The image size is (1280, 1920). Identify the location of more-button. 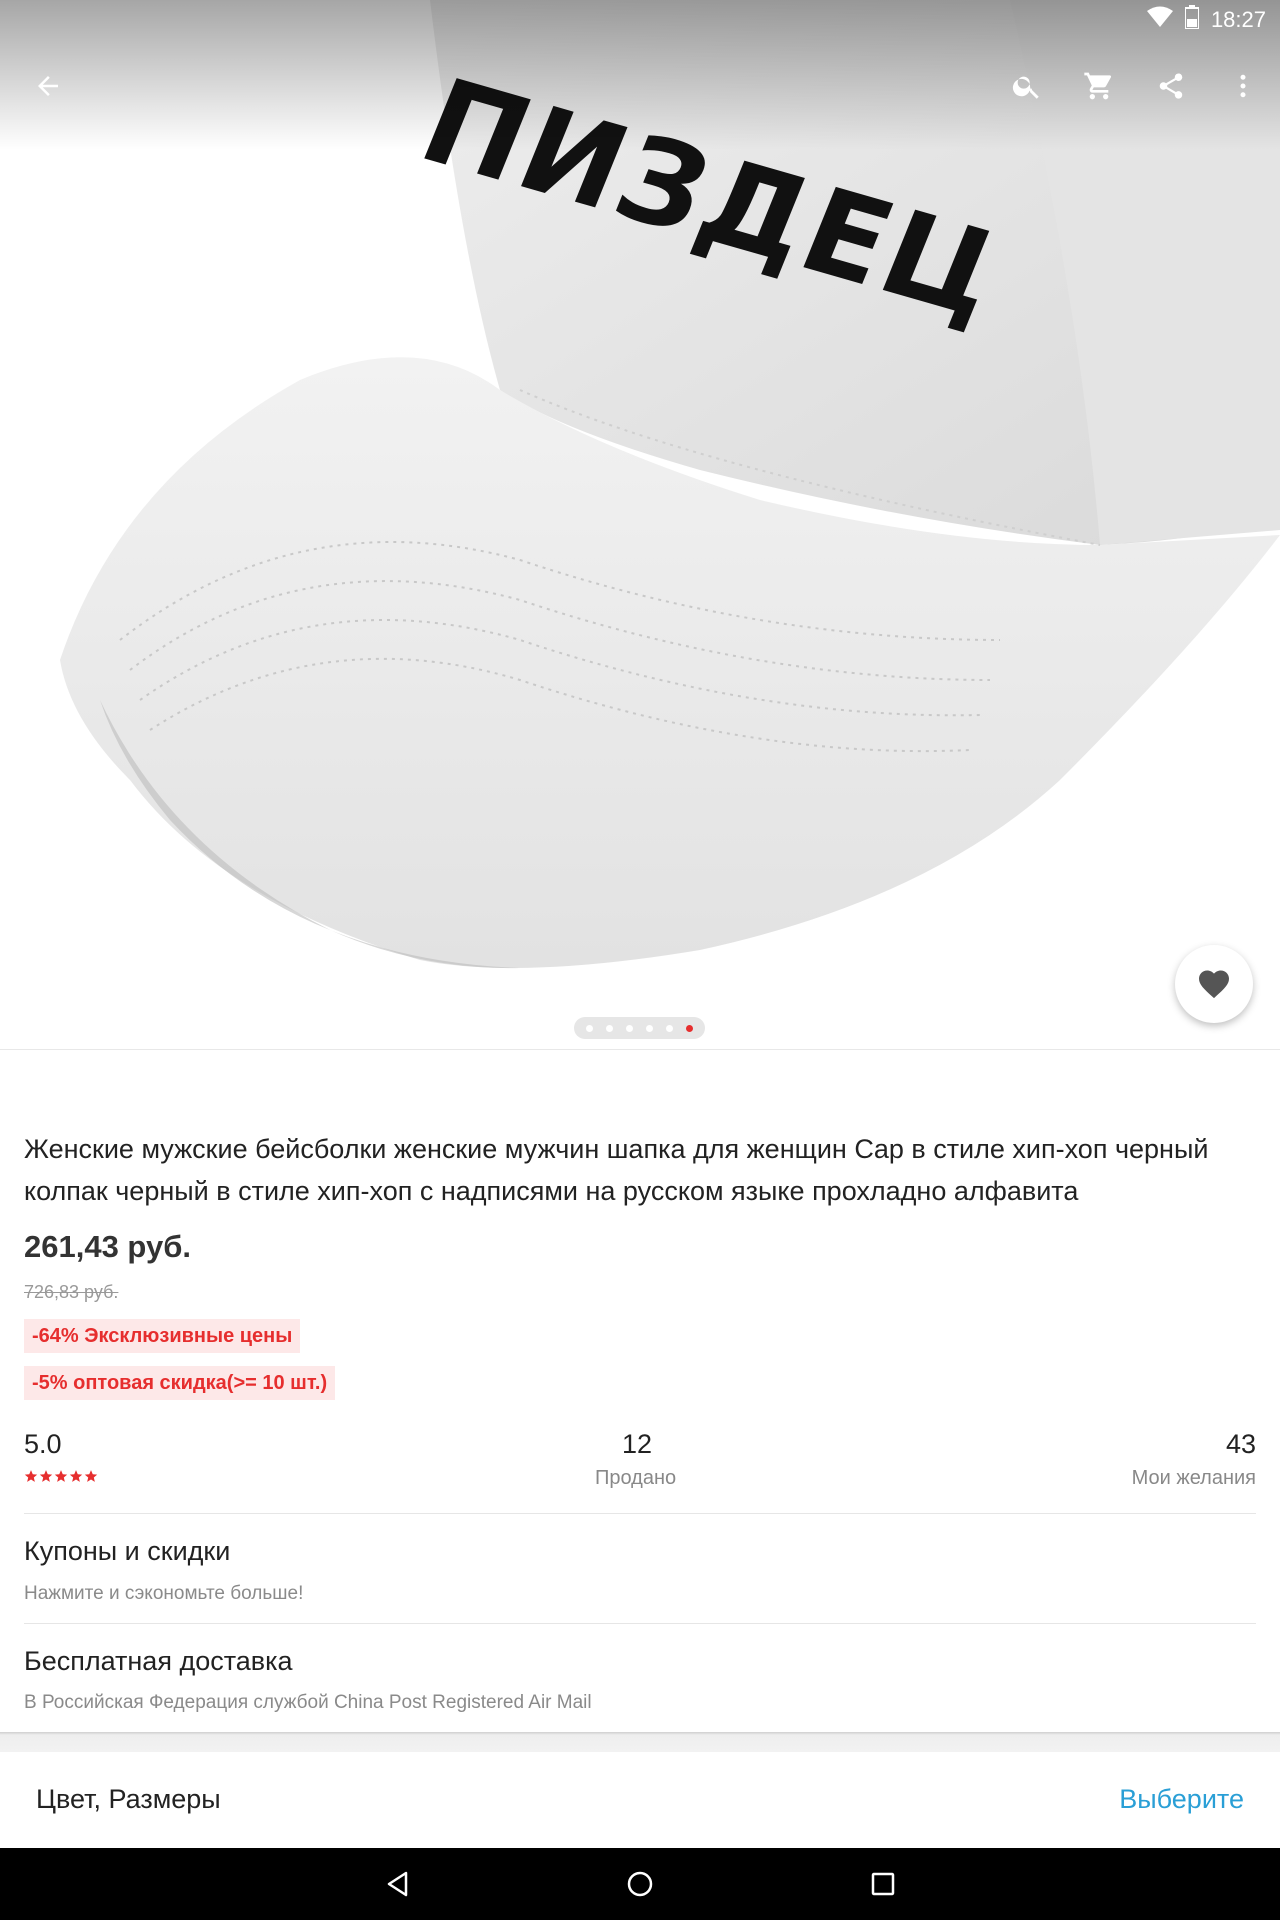
(1243, 86).